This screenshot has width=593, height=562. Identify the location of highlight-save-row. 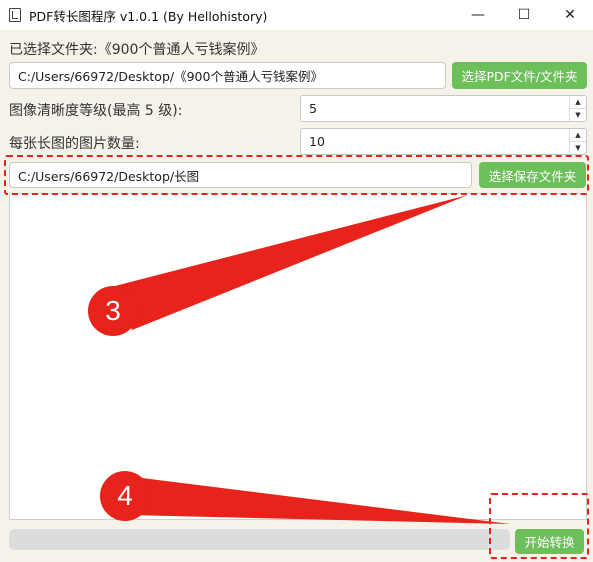
(296, 175).